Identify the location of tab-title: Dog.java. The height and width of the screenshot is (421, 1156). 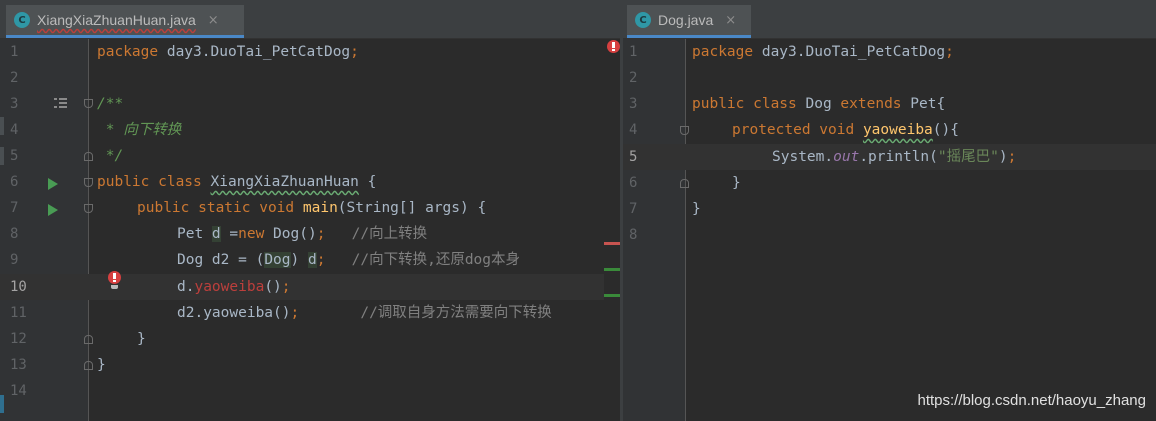
(686, 20).